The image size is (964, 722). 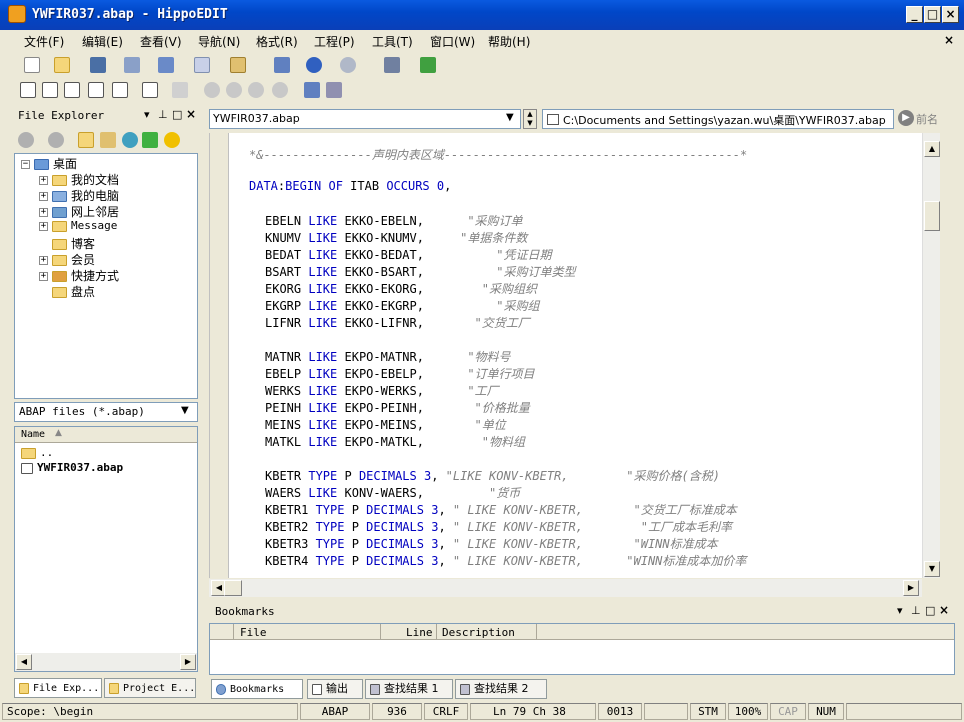 What do you see at coordinates (37, 452) in the screenshot?
I see `list-item: ..` at bounding box center [37, 452].